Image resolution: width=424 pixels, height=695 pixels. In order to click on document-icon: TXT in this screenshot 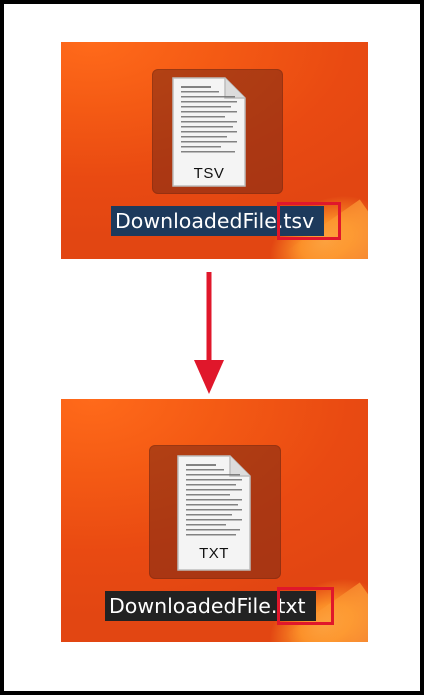, I will do `click(214, 513)`.